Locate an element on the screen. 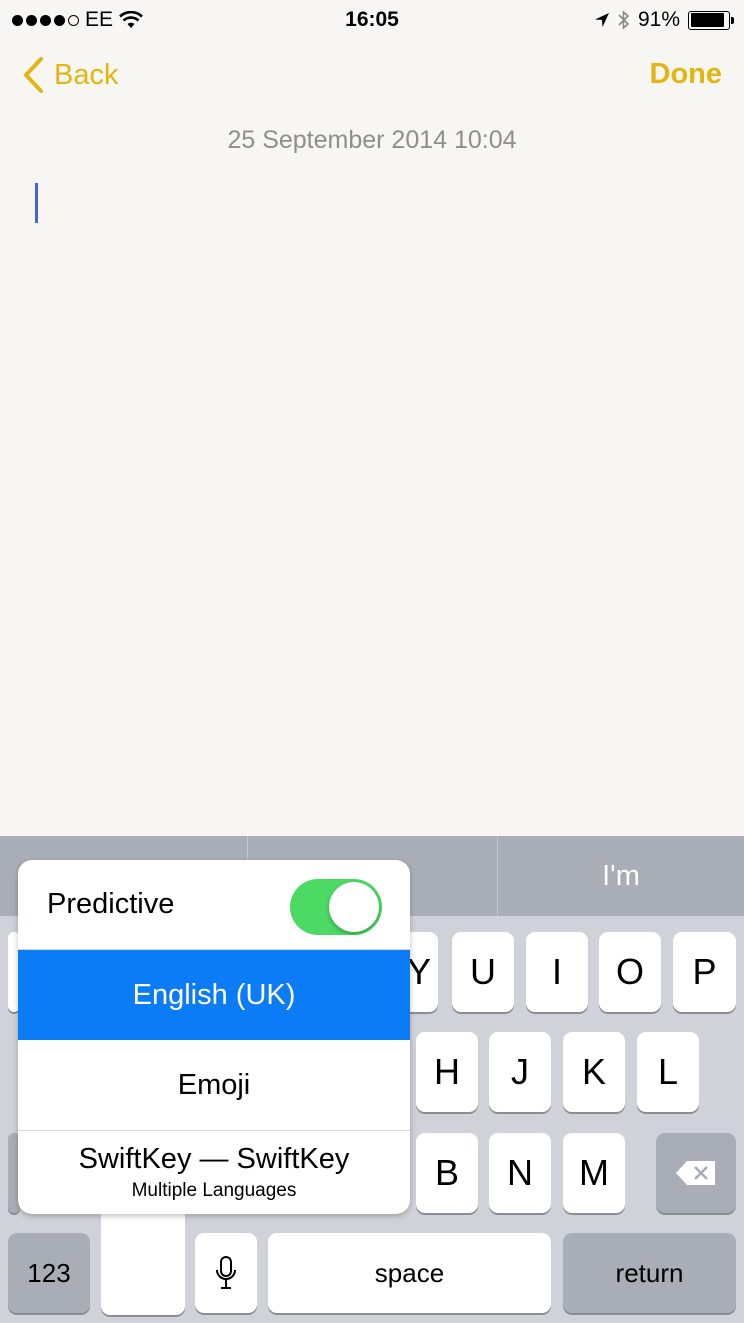 The width and height of the screenshot is (744, 1323). text-cursor is located at coordinates (36, 203).